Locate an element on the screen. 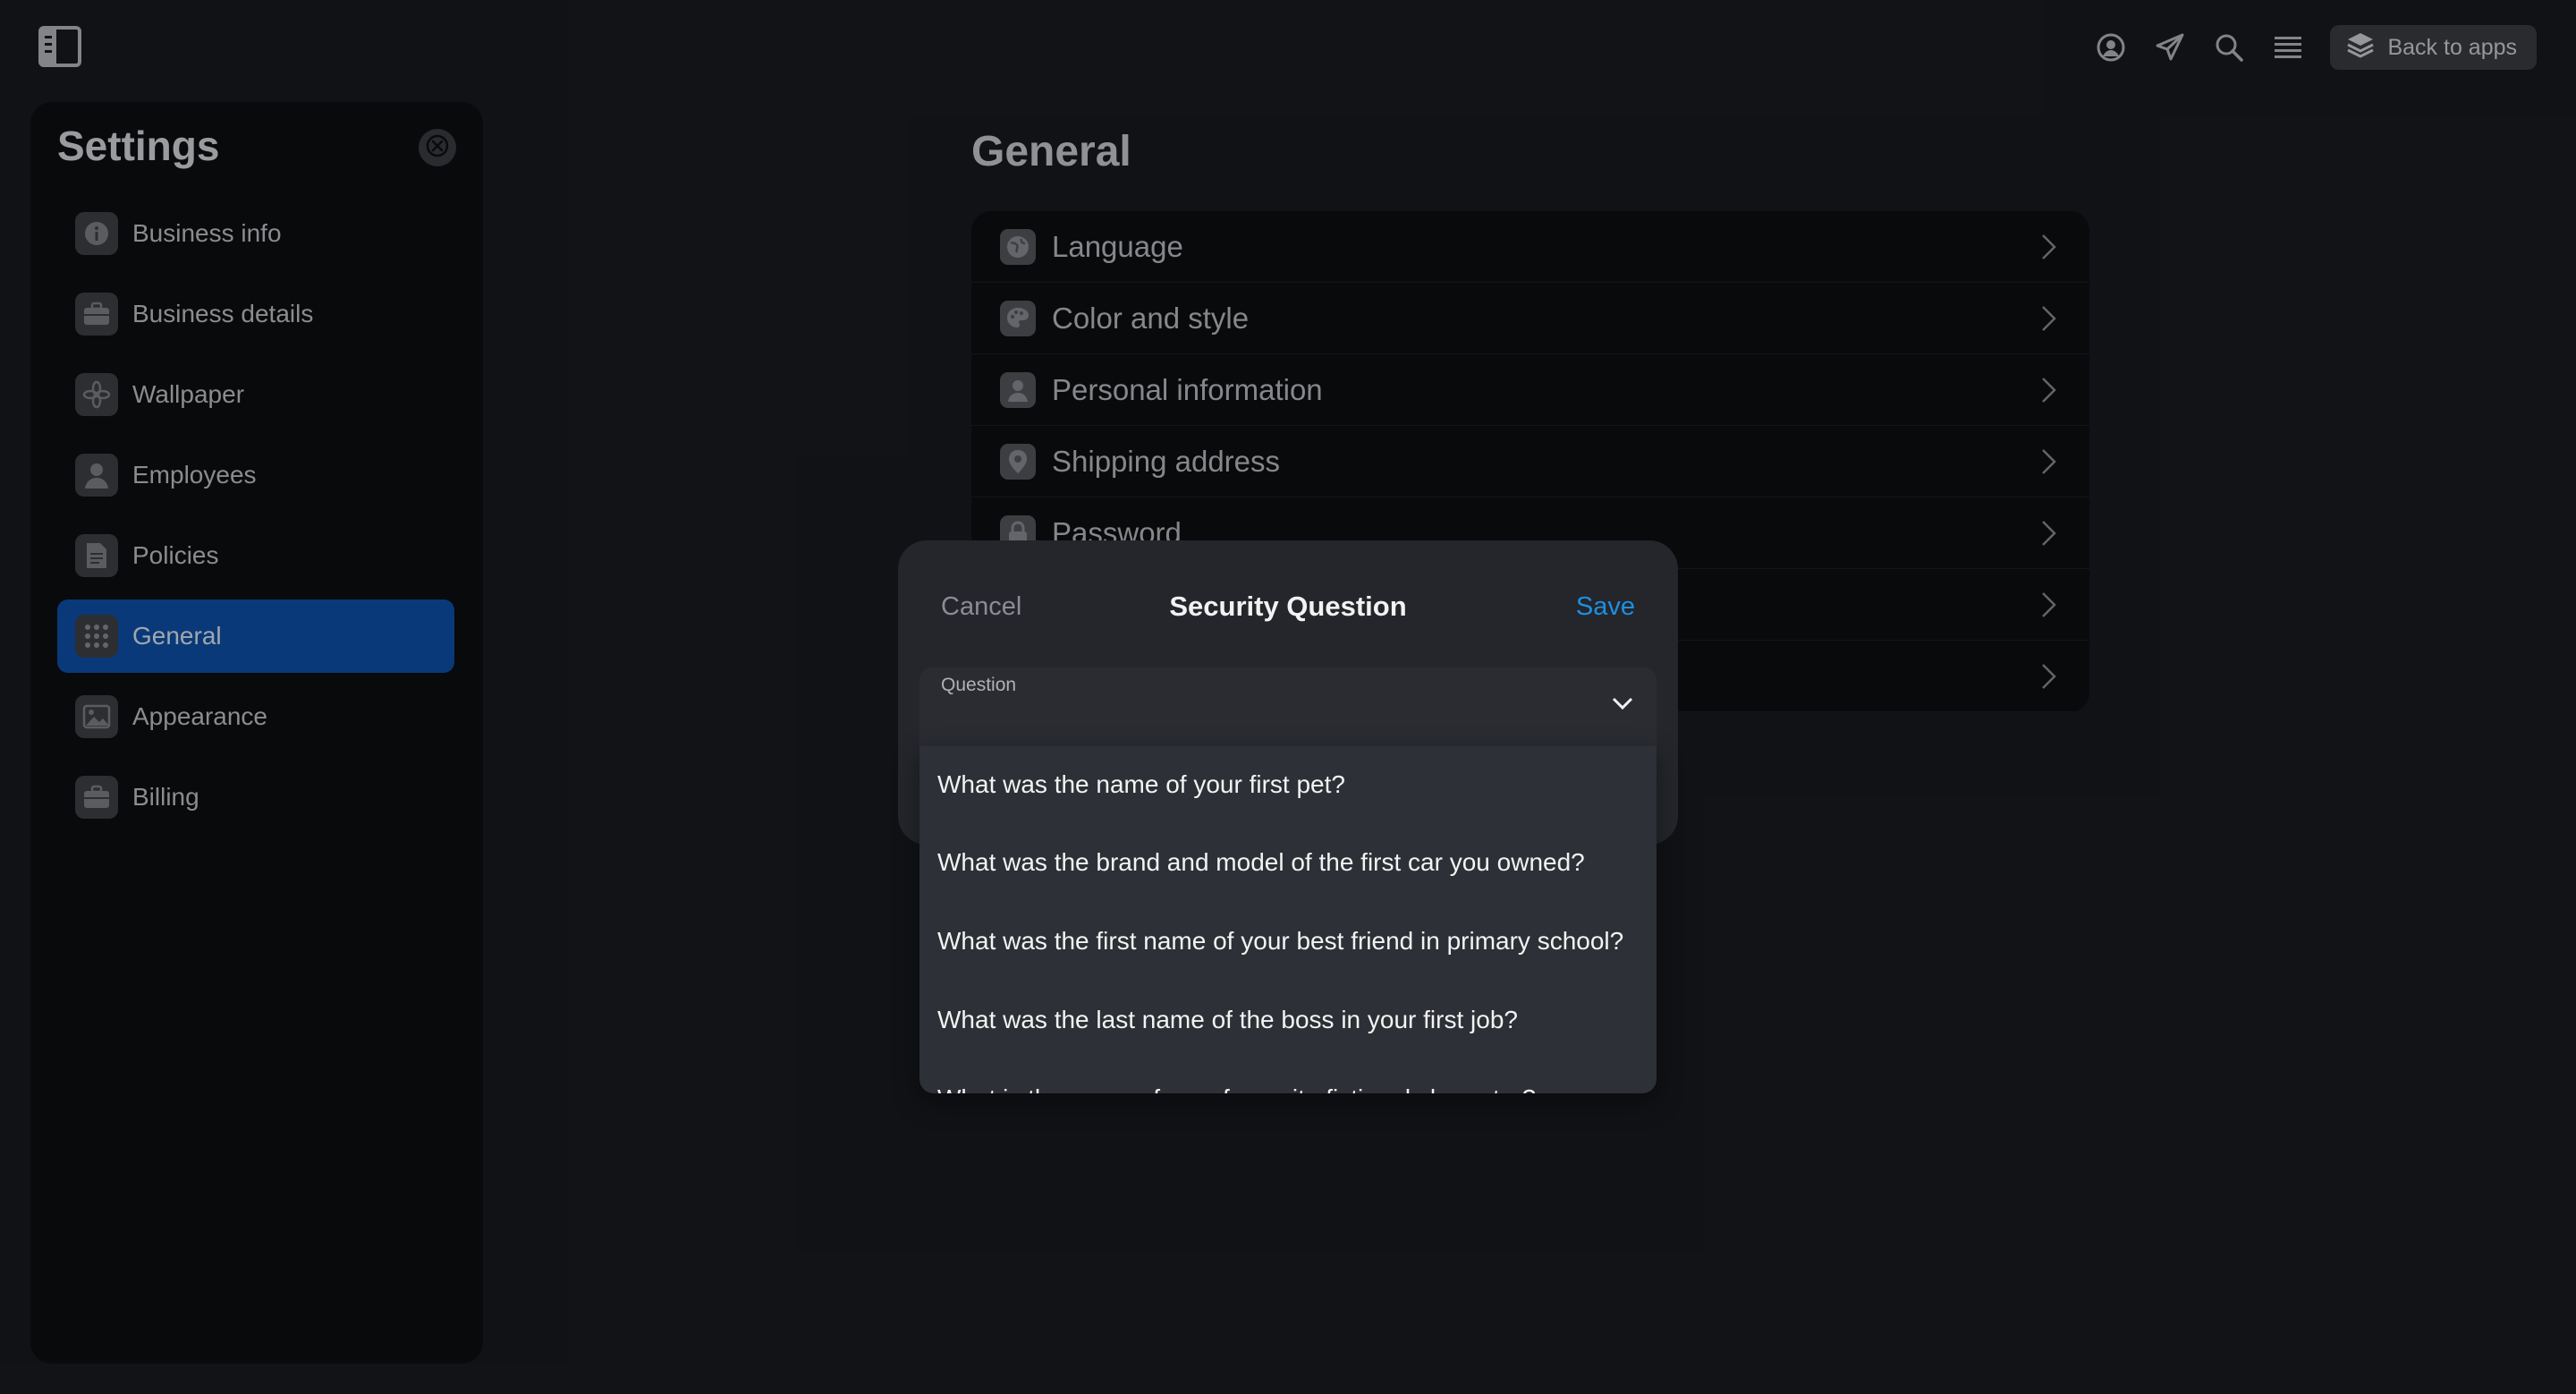 The width and height of the screenshot is (2576, 1394). question-select: Question is located at coordinates (1288, 706).